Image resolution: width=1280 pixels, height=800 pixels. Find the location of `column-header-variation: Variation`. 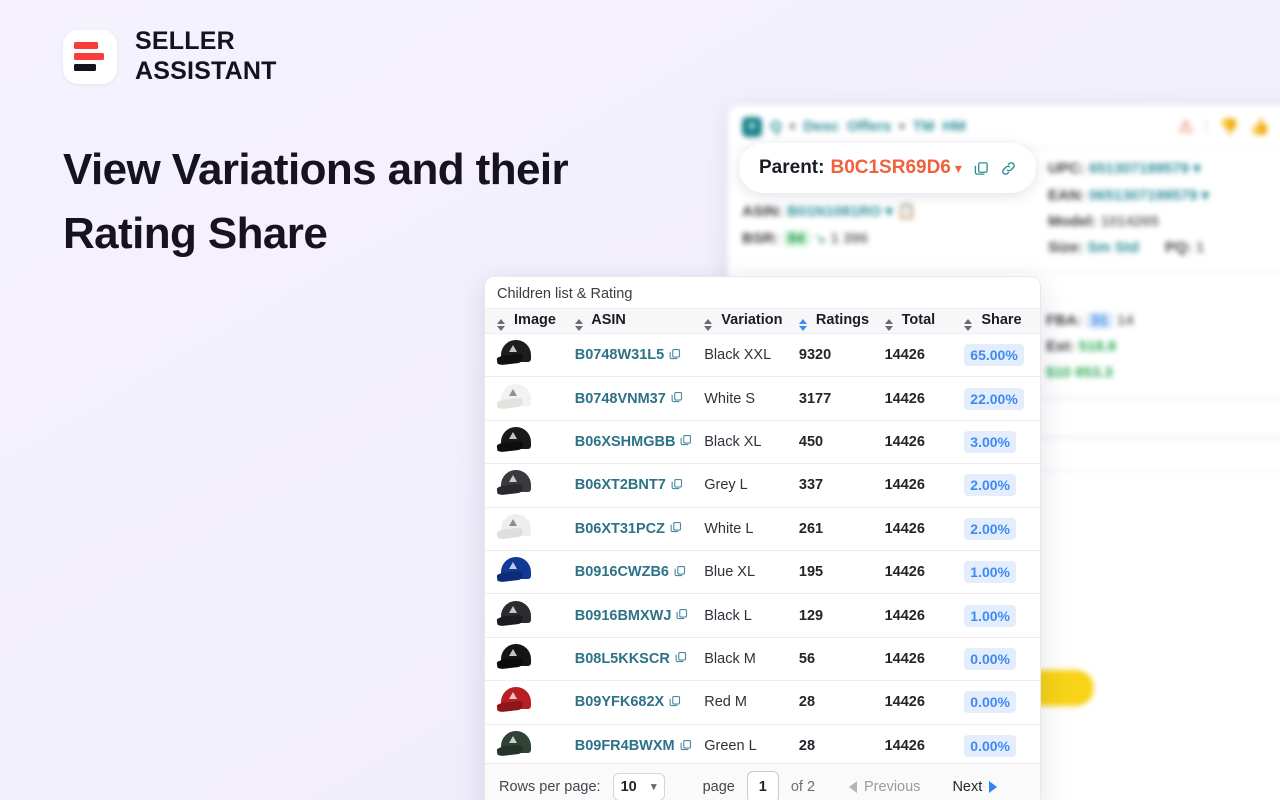

column-header-variation: Variation is located at coordinates (751, 321).